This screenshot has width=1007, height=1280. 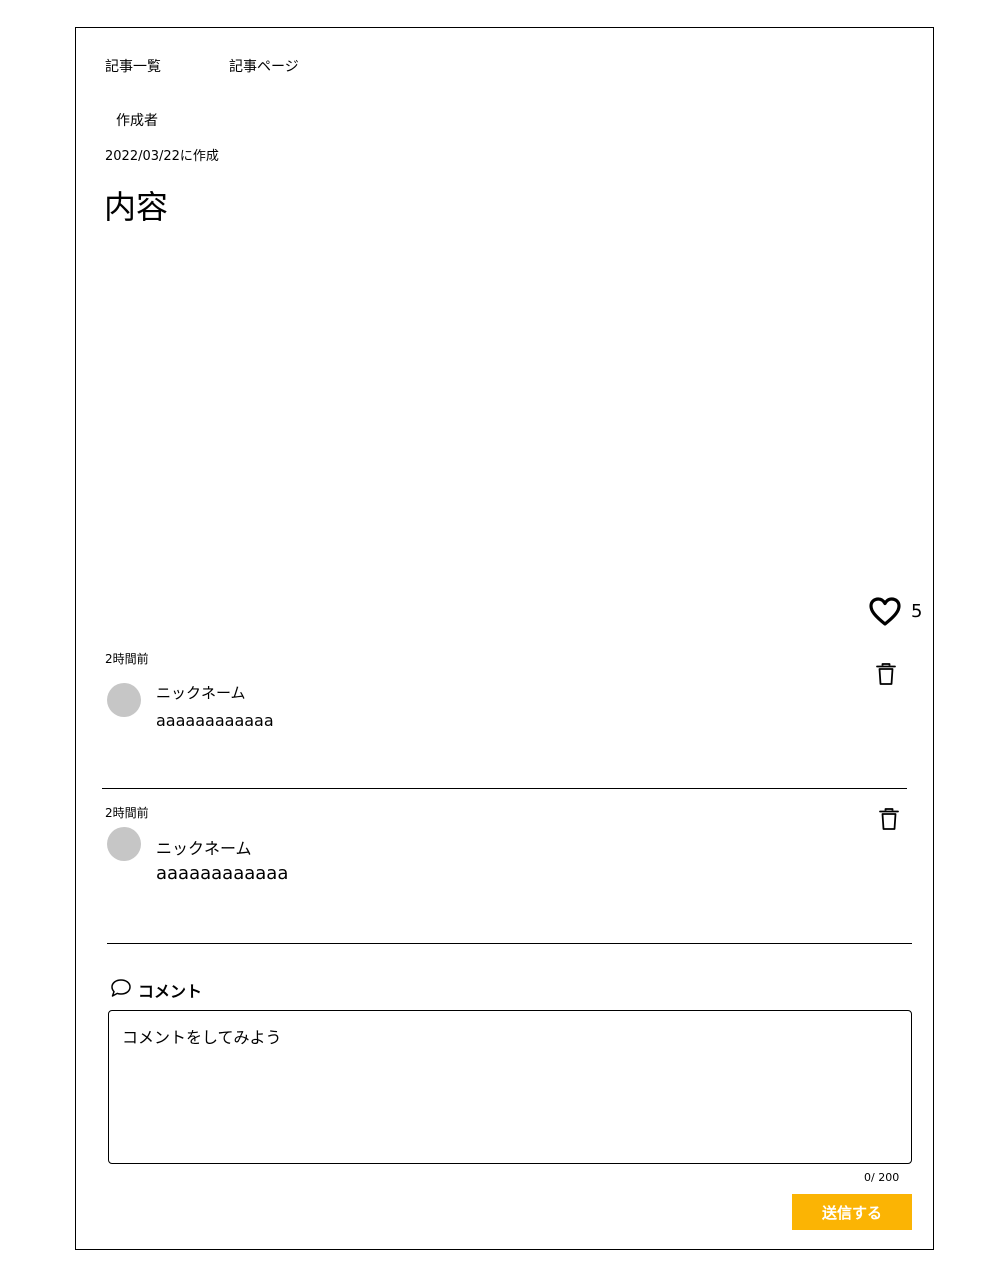 What do you see at coordinates (121, 988) in the screenshot?
I see `speech-bubble-icon` at bounding box center [121, 988].